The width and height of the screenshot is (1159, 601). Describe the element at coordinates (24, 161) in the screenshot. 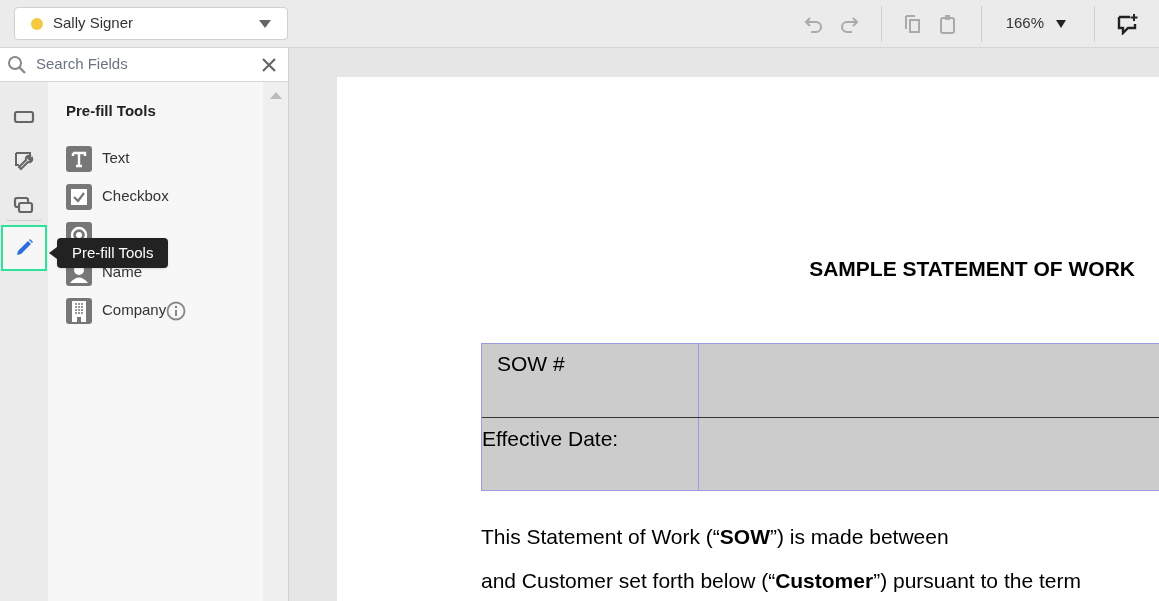

I see `wrench-icon` at that location.